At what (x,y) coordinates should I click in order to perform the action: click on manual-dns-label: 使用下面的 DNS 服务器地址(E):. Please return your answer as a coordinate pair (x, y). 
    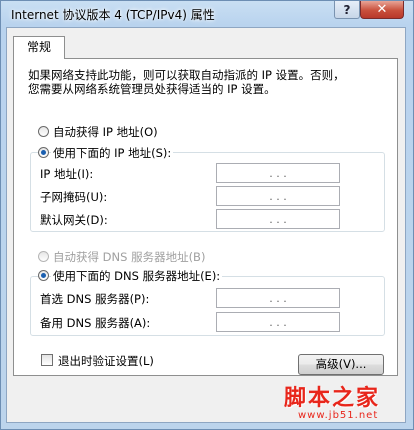
    Looking at the image, I should click on (137, 276).